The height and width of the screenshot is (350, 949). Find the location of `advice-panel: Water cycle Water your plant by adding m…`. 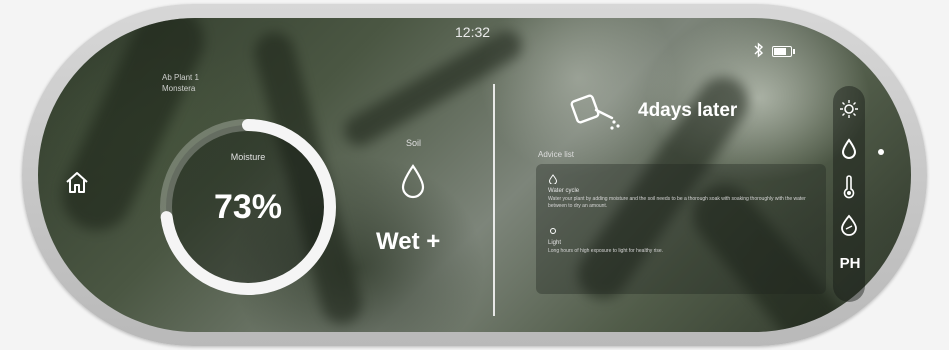

advice-panel: Water cycle Water your plant by adding m… is located at coordinates (681, 229).